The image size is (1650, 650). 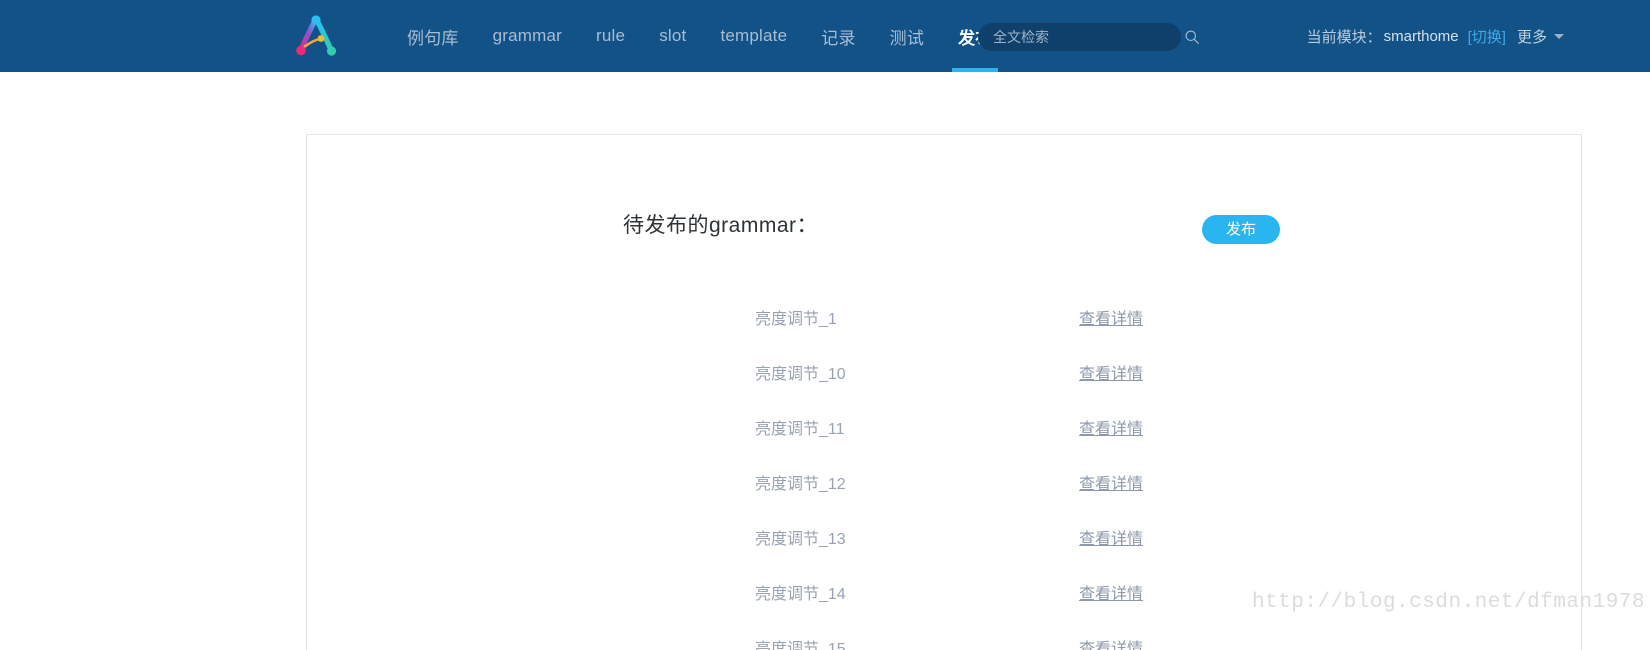 I want to click on list-item: 亮度调节_1 查看详情, so click(x=944, y=322).